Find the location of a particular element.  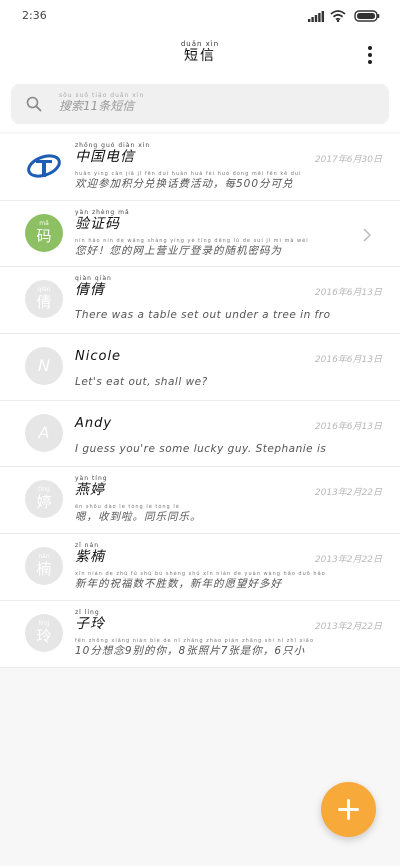

app-header: duǎn xìn 短信 is located at coordinates (200, 54).